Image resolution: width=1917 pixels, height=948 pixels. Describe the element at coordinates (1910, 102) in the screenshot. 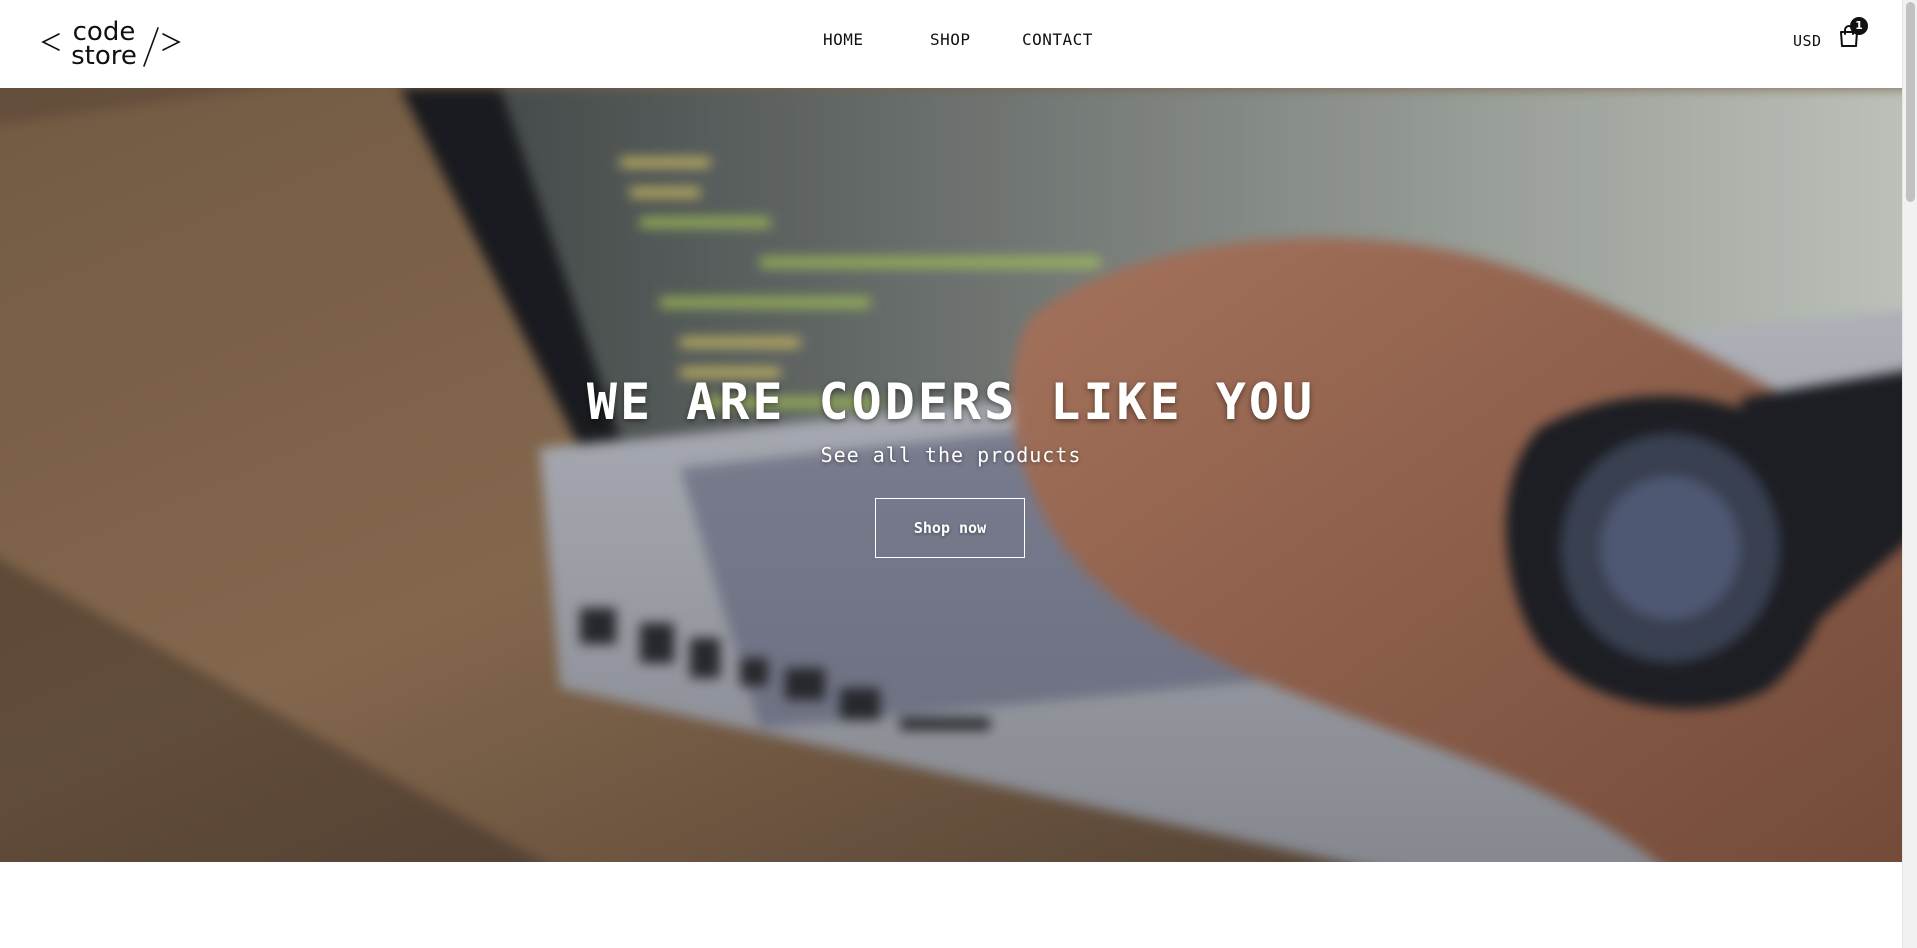

I see `scrollbar-thumb` at that location.